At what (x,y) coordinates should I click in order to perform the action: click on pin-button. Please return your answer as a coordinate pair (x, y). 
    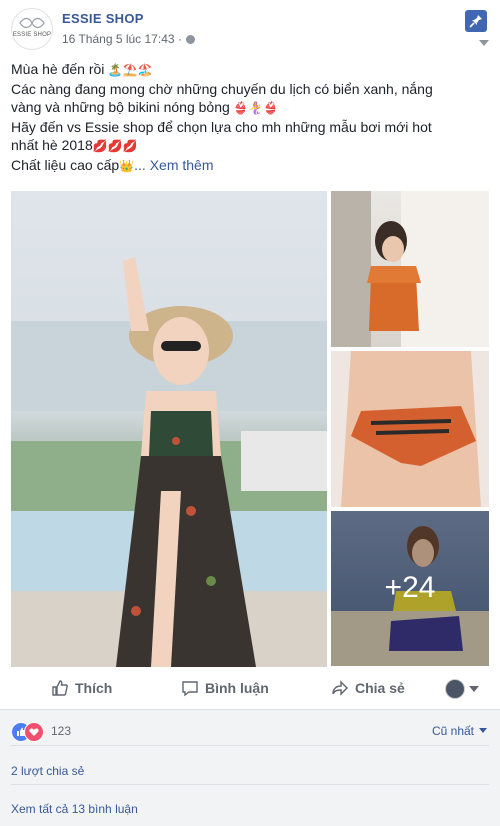
    Looking at the image, I should click on (476, 21).